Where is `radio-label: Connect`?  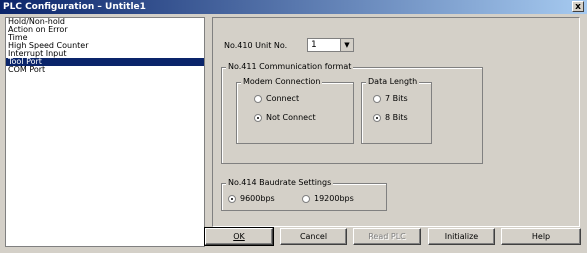 radio-label: Connect is located at coordinates (283, 98).